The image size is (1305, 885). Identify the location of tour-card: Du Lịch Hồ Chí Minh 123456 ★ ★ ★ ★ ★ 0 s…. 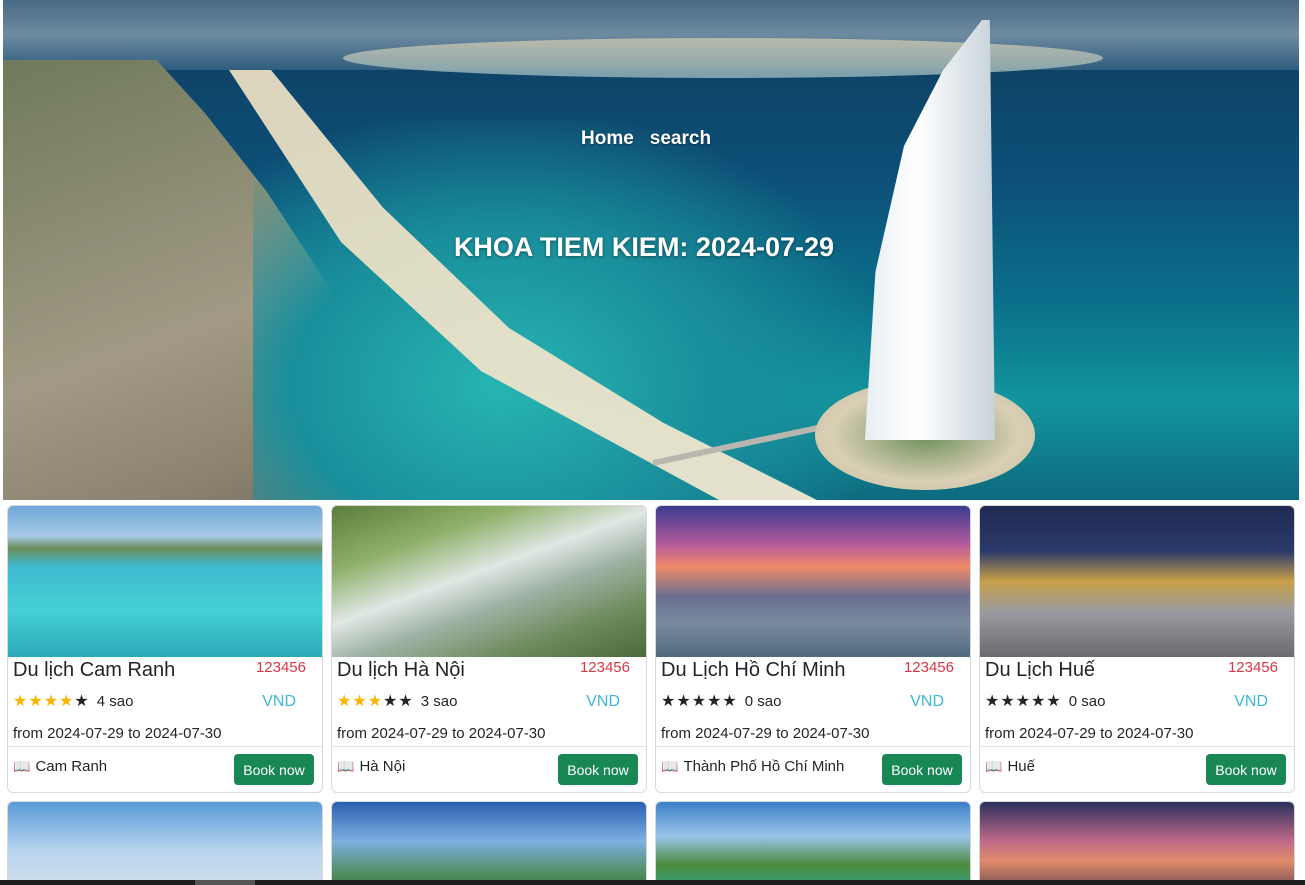
(813, 649).